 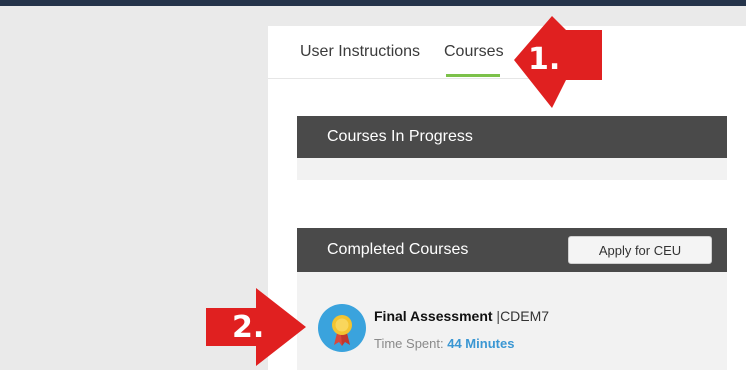 What do you see at coordinates (512, 169) in the screenshot?
I see `courses-in-progress-body` at bounding box center [512, 169].